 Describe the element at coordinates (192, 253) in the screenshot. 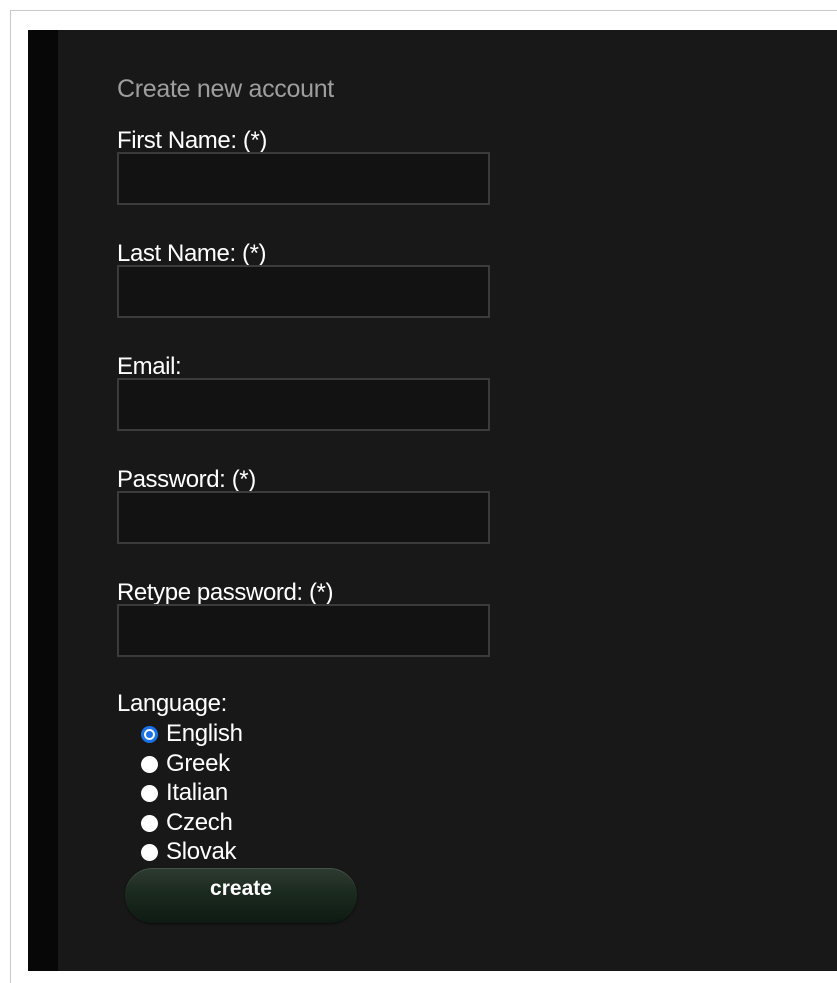

I see `last-name-label: Last Name: (*)` at that location.